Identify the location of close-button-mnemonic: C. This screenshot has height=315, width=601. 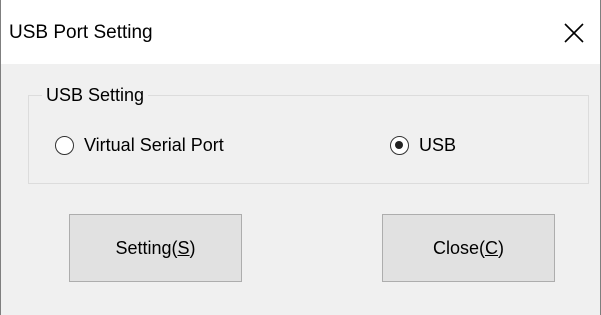
(491, 247).